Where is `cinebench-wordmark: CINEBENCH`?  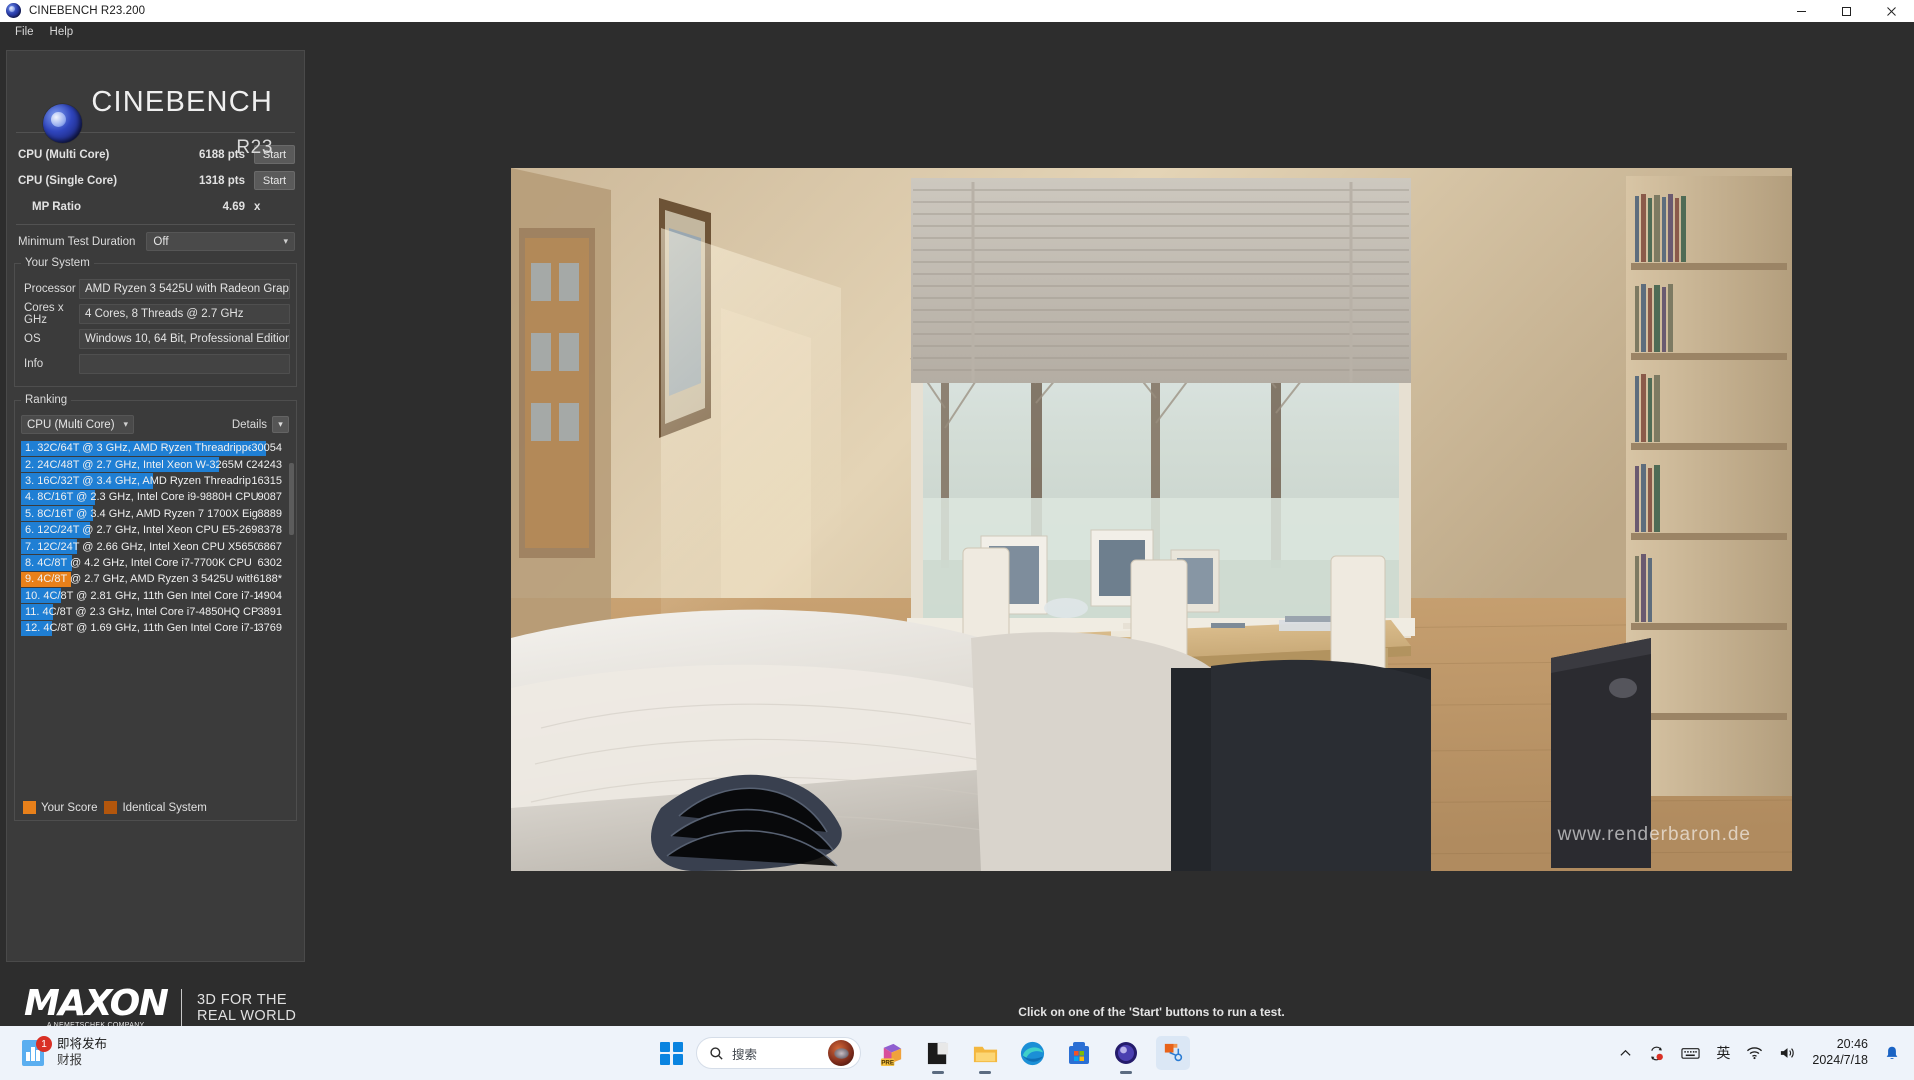 cinebench-wordmark: CINEBENCH is located at coordinates (182, 102).